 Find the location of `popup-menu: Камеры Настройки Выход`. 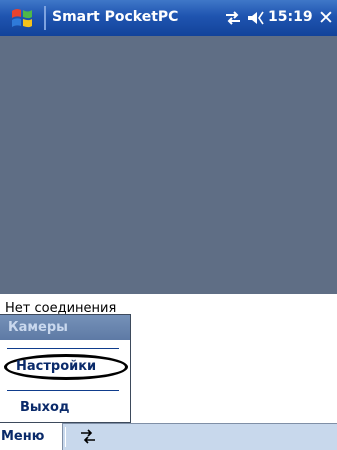

popup-menu: Камеры Настройки Выход is located at coordinates (65, 368).